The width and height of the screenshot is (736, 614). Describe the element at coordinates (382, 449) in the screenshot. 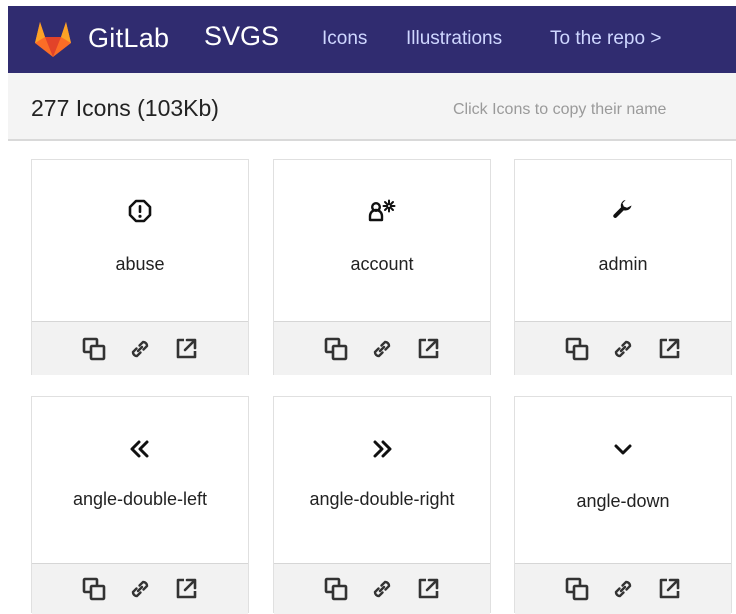

I see `angle-double-right-icon` at that location.